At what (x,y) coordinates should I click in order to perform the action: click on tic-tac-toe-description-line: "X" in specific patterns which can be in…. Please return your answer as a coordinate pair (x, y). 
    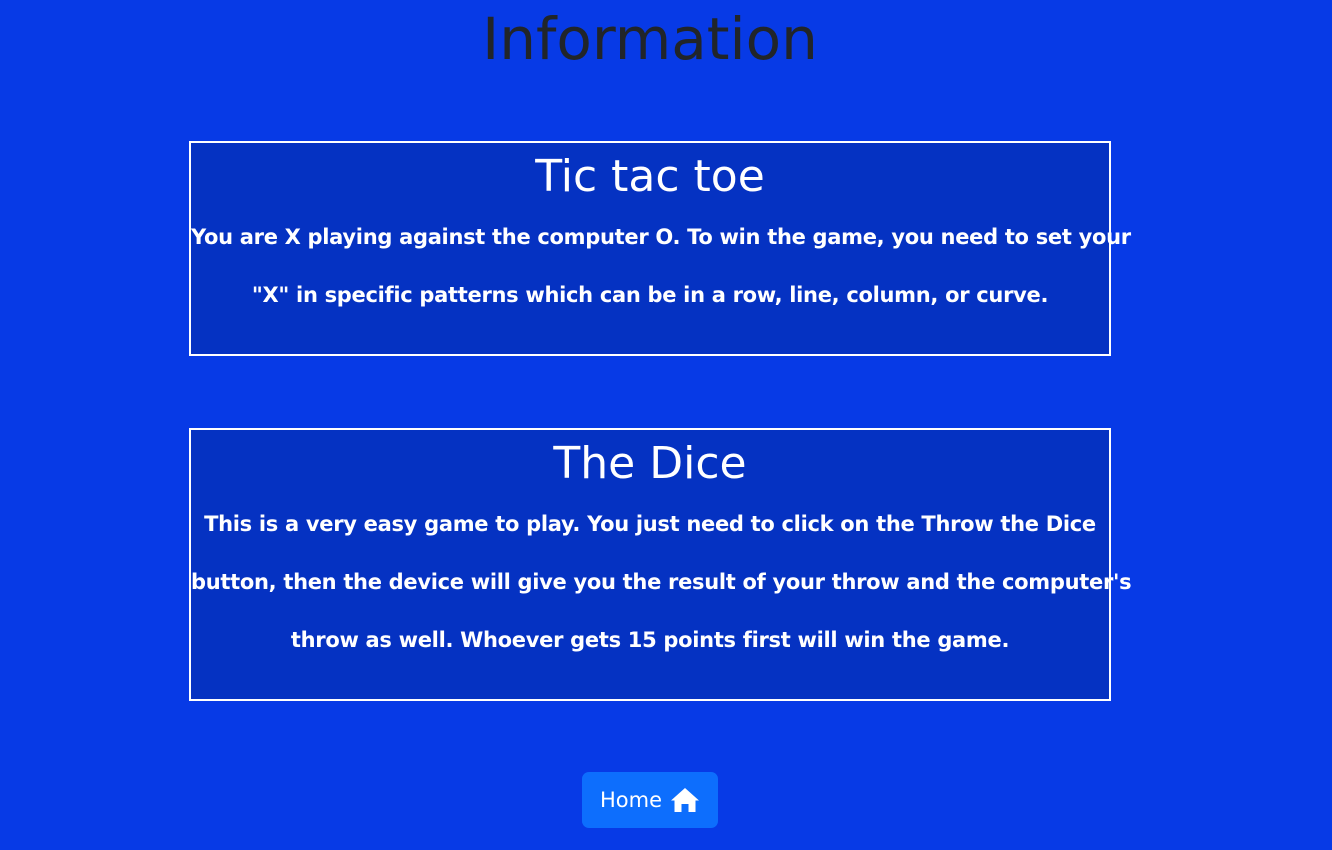
    Looking at the image, I should click on (650, 295).